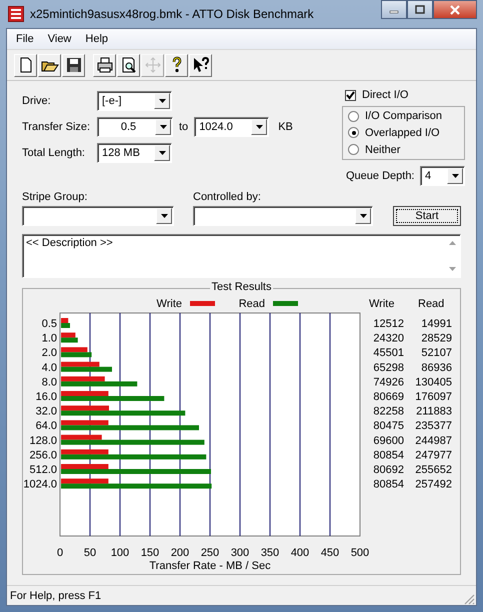 This screenshot has width=483, height=612. Describe the element at coordinates (57, 127) in the screenshot. I see `transfer-size-label: Transfer Size:` at that location.